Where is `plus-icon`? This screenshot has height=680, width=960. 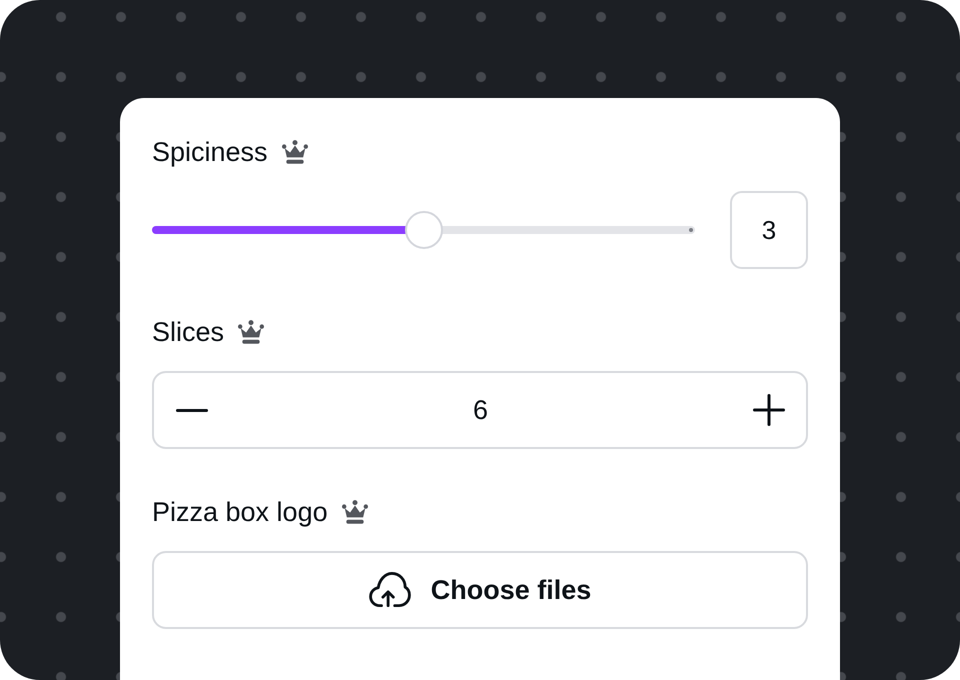 plus-icon is located at coordinates (769, 410).